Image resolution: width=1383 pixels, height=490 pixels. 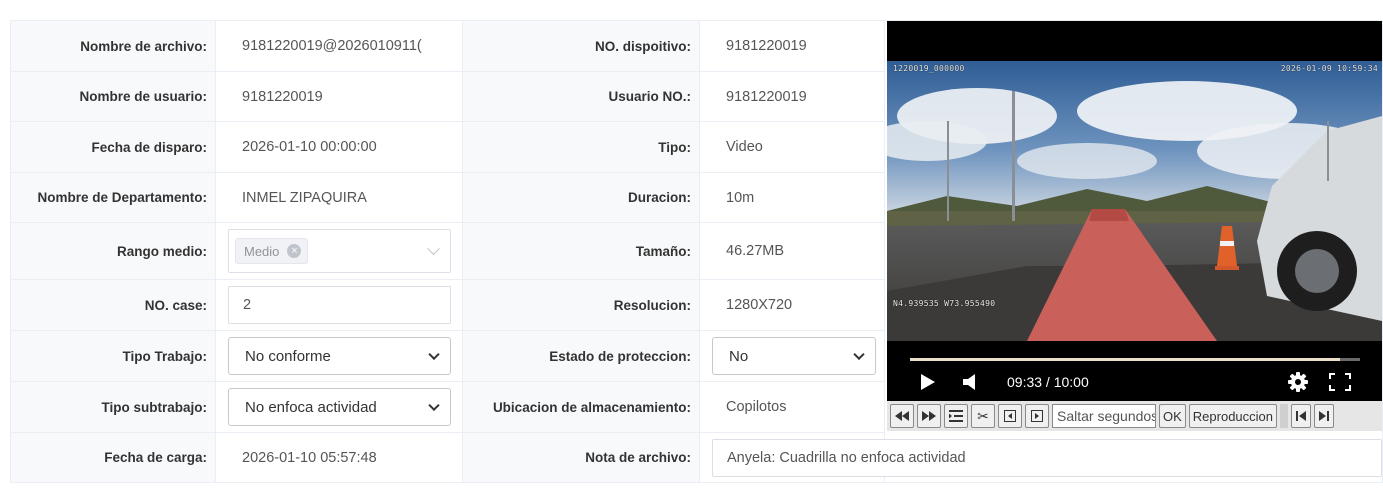 What do you see at coordinates (944, 303) in the screenshot?
I see `osd-coordinates: N4.939535 W73.955490` at bounding box center [944, 303].